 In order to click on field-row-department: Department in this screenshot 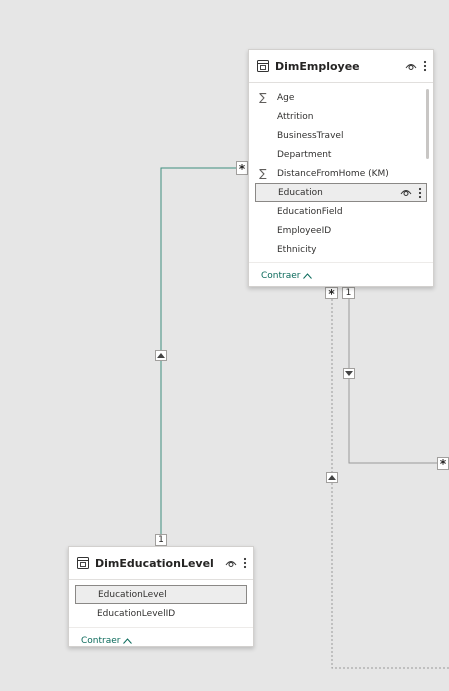, I will do `click(341, 154)`.